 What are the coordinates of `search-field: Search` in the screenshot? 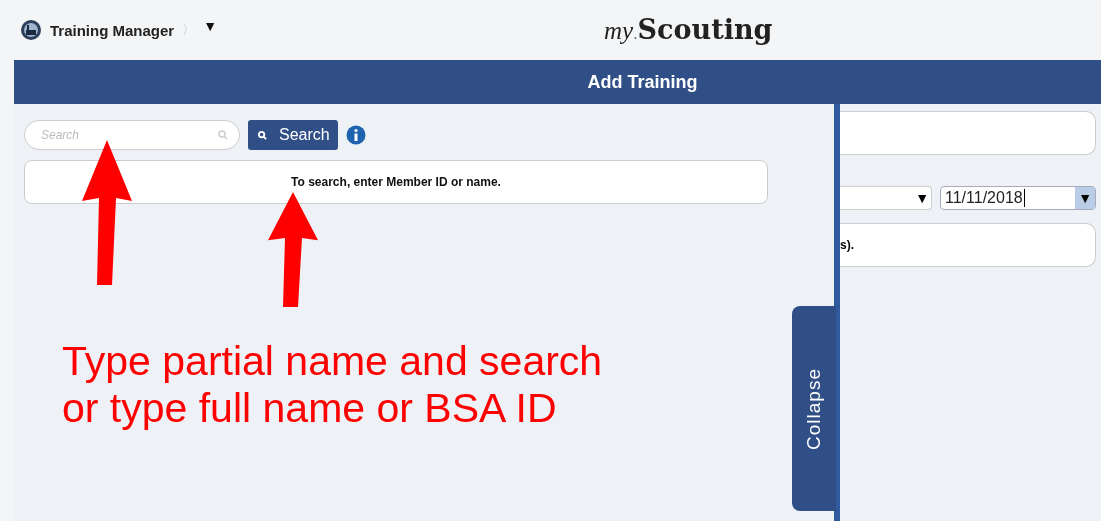 It's located at (132, 135).